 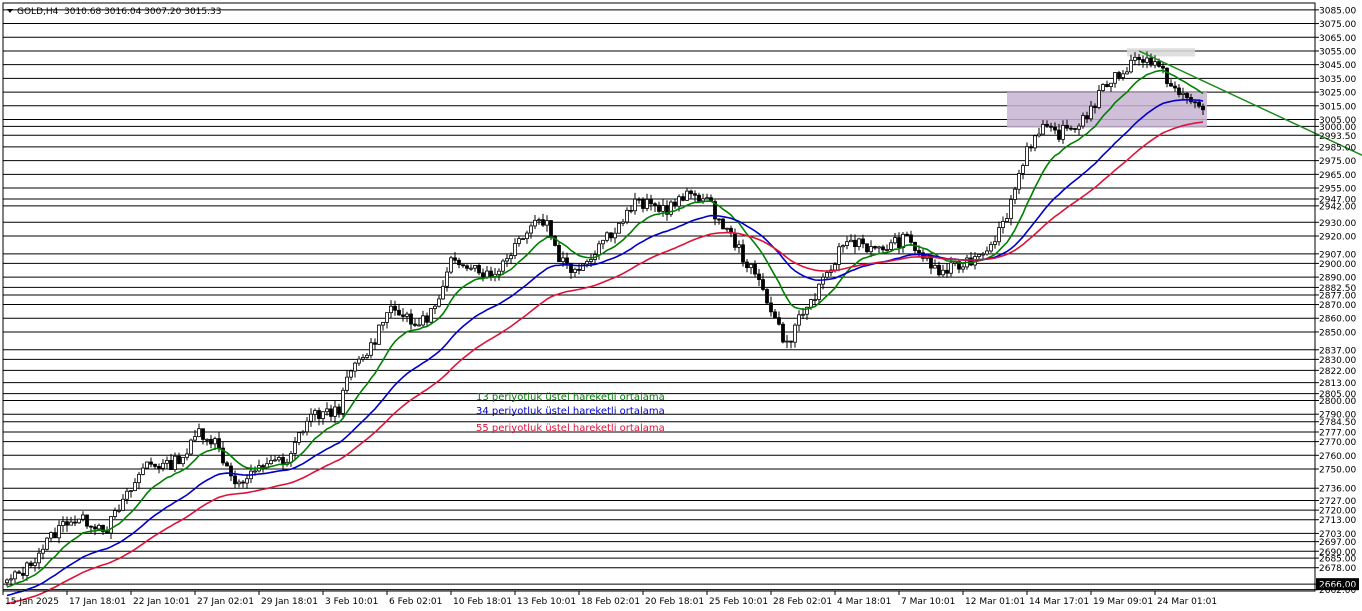 I want to click on price-level-label: 3045.00, so click(x=1337, y=66).